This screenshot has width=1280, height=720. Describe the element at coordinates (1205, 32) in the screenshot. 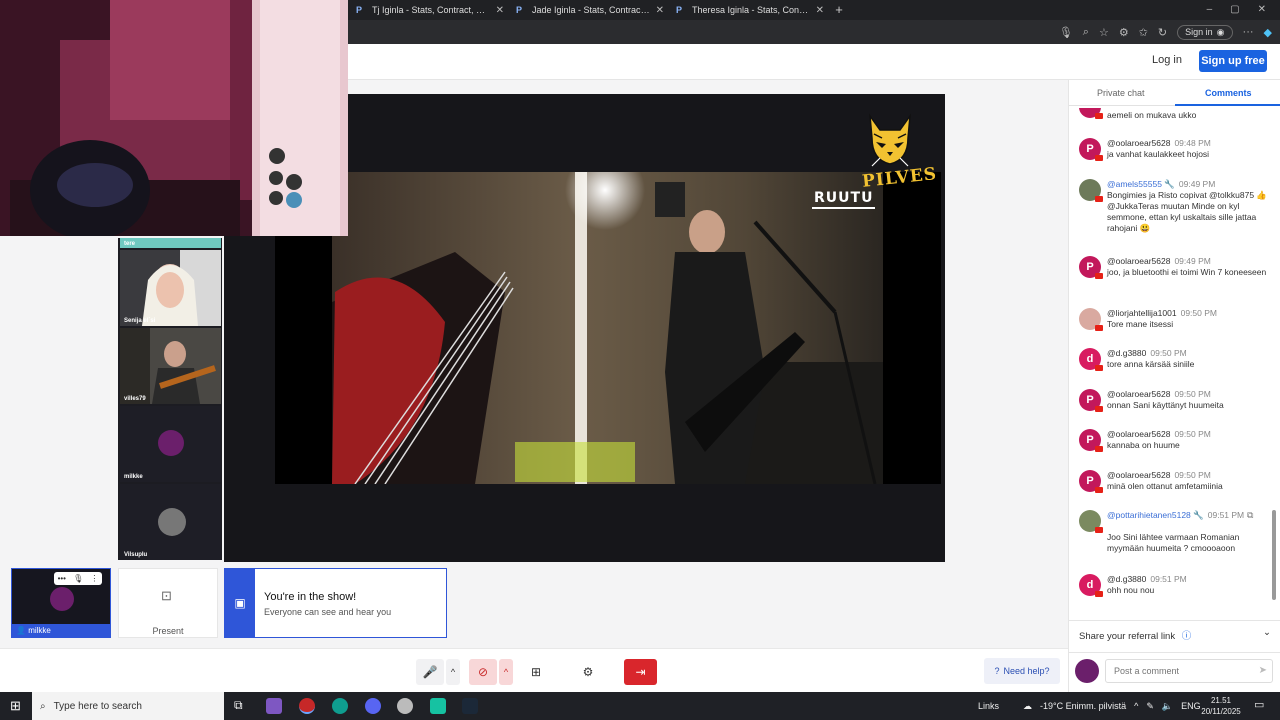

I see `browser-signin-button: Sign in ◉` at that location.